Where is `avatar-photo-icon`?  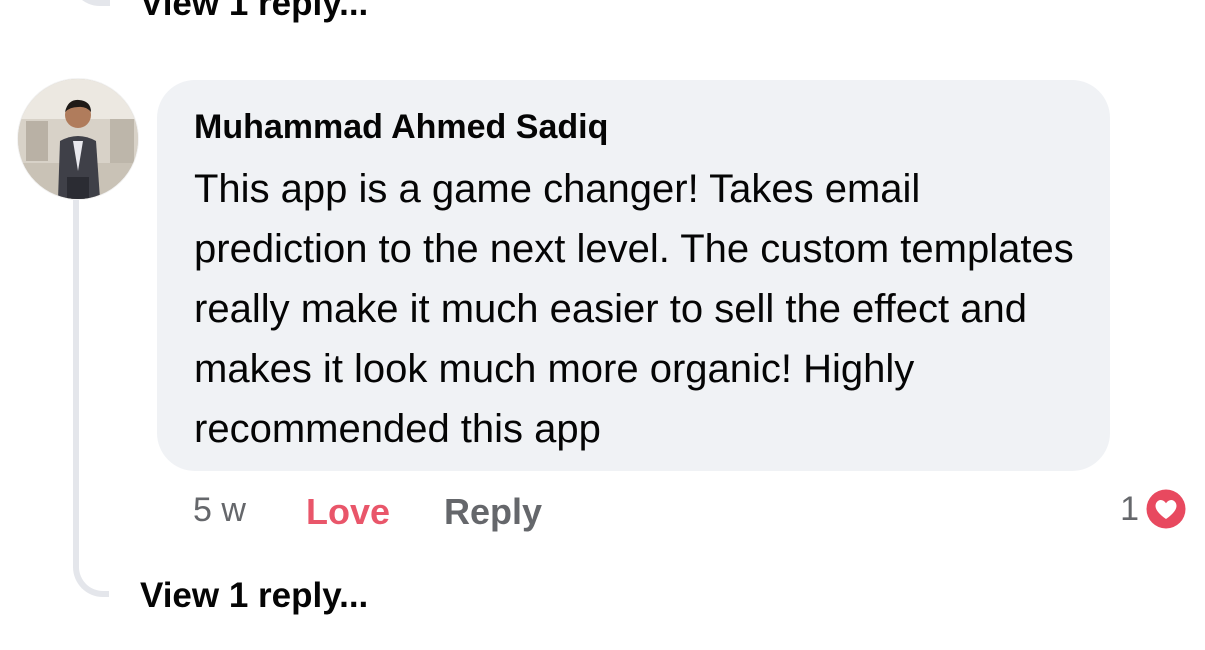
avatar-photo-icon is located at coordinates (78, 139).